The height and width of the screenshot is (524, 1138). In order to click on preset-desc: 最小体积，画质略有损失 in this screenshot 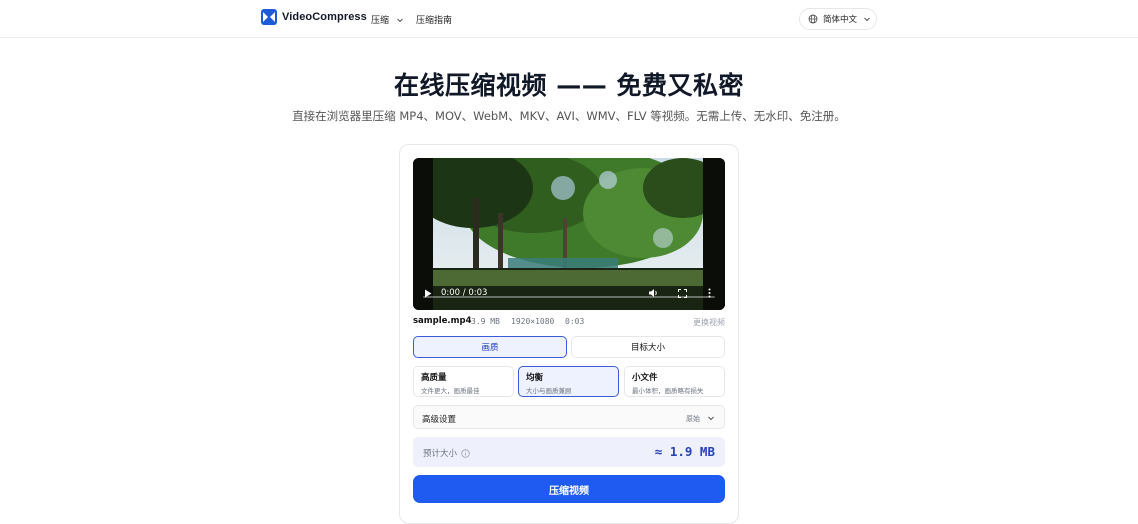, I will do `click(668, 391)`.